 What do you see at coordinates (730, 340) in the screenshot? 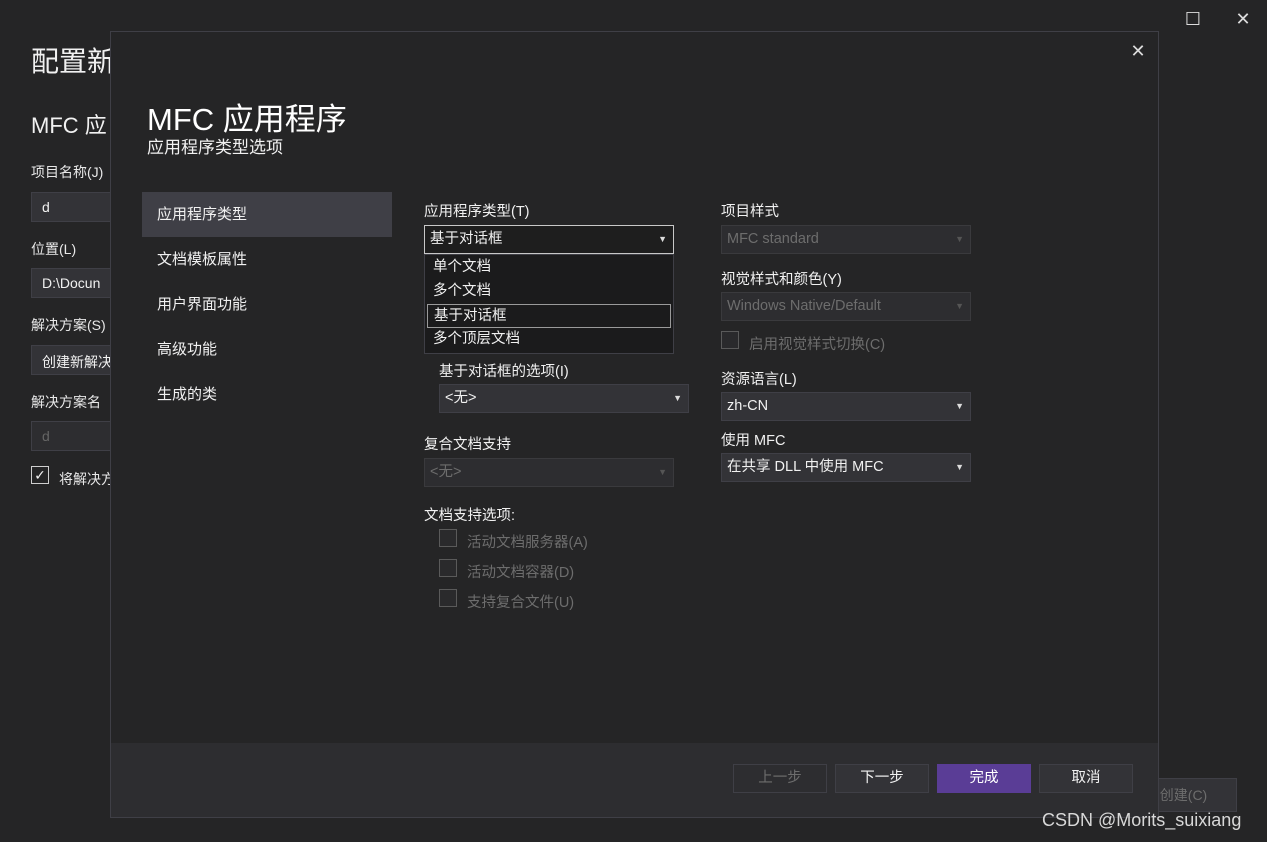
I see `style-switch-checkbox` at bounding box center [730, 340].